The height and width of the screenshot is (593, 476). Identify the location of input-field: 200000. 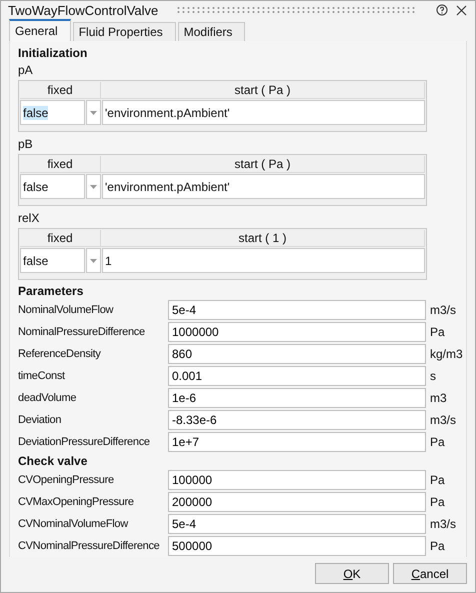
(297, 502).